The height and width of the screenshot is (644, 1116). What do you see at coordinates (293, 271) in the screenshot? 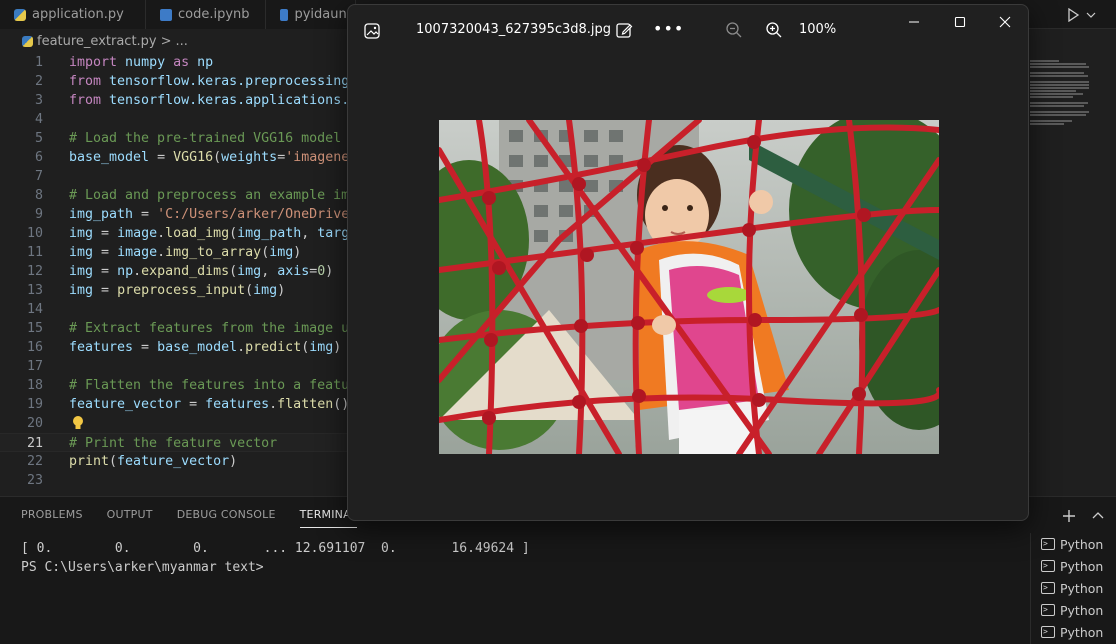
I see `code-token: axis` at bounding box center [293, 271].